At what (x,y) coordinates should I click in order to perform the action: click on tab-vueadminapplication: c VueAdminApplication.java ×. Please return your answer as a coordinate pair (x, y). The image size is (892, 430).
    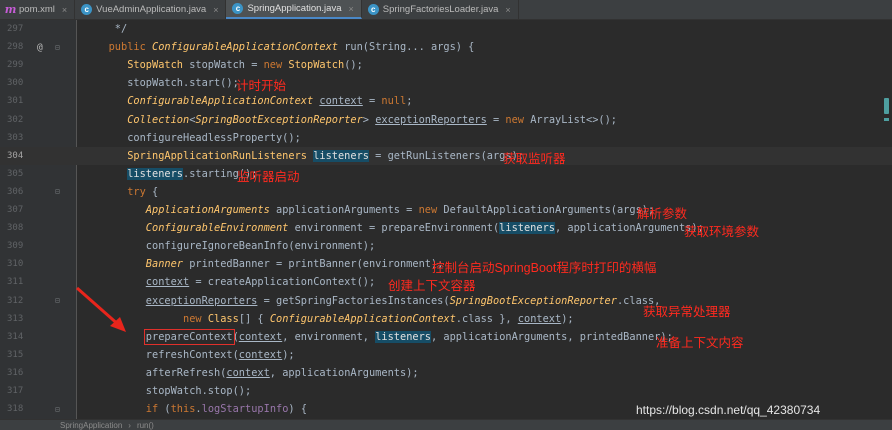
    Looking at the image, I should click on (151, 9).